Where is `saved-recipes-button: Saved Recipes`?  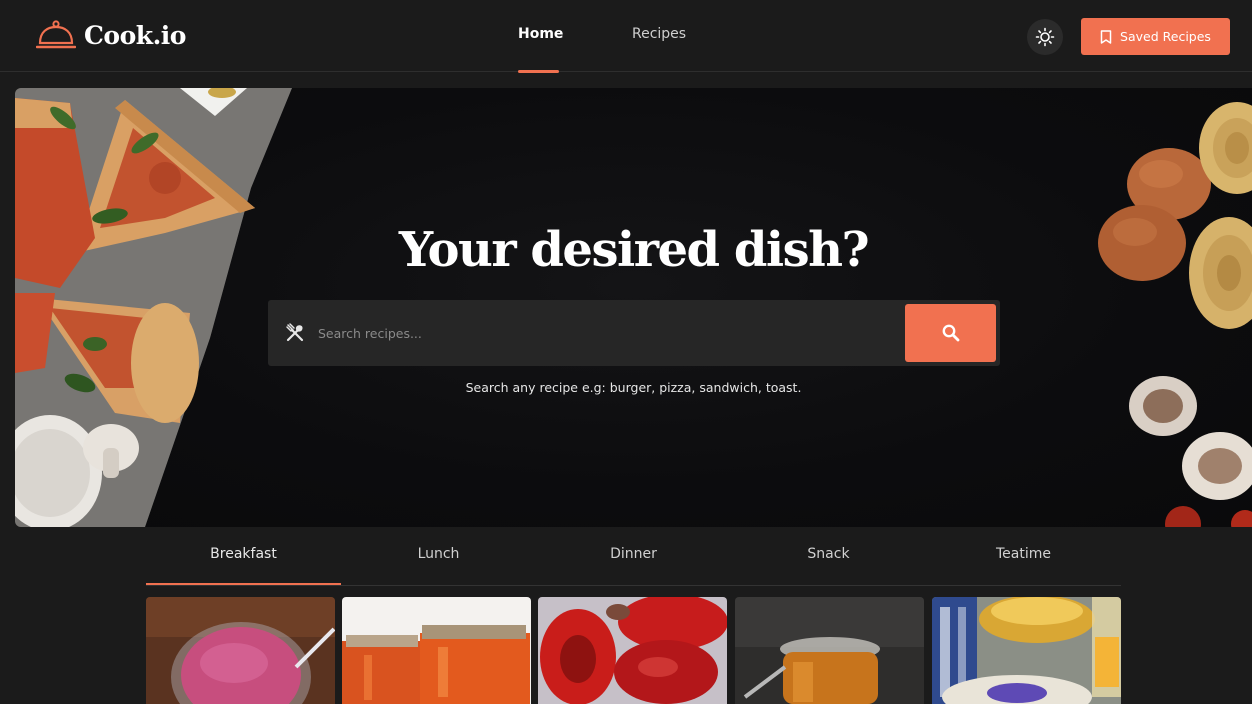 saved-recipes-button: Saved Recipes is located at coordinates (1155, 36).